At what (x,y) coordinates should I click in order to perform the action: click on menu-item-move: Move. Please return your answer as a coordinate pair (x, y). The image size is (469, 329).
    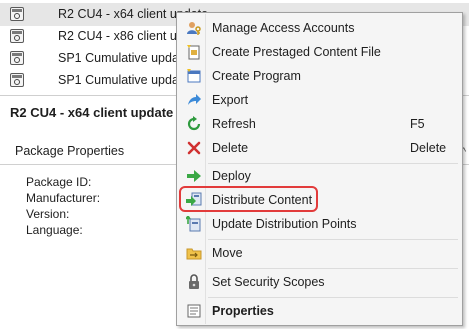
    Looking at the image, I should click on (319, 253).